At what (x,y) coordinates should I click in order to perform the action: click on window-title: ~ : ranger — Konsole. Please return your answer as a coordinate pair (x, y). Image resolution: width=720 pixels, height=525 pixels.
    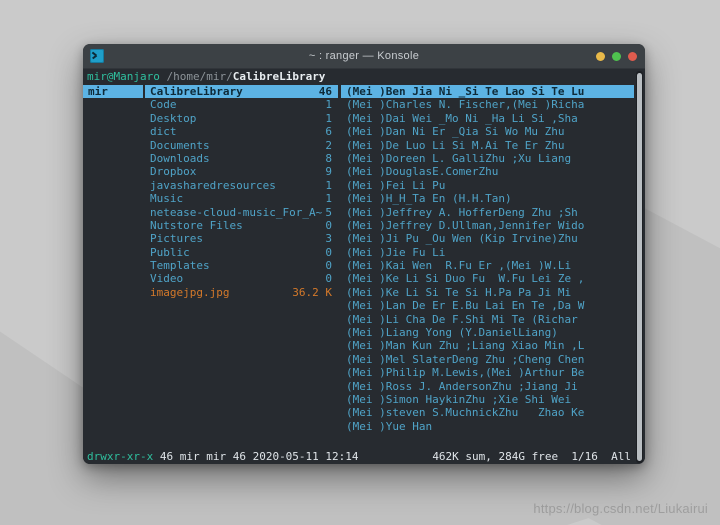
    Looking at the image, I should click on (364, 56).